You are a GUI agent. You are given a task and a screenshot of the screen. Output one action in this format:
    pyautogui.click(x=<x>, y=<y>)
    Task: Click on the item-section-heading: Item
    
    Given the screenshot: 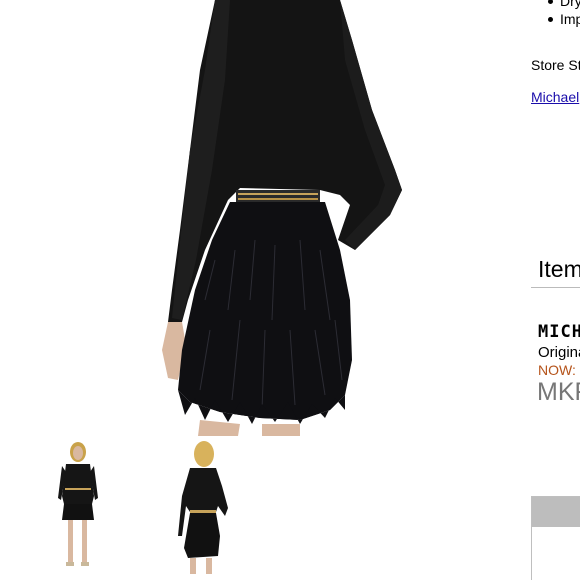 What is the action you would take?
    pyautogui.click(x=559, y=269)
    